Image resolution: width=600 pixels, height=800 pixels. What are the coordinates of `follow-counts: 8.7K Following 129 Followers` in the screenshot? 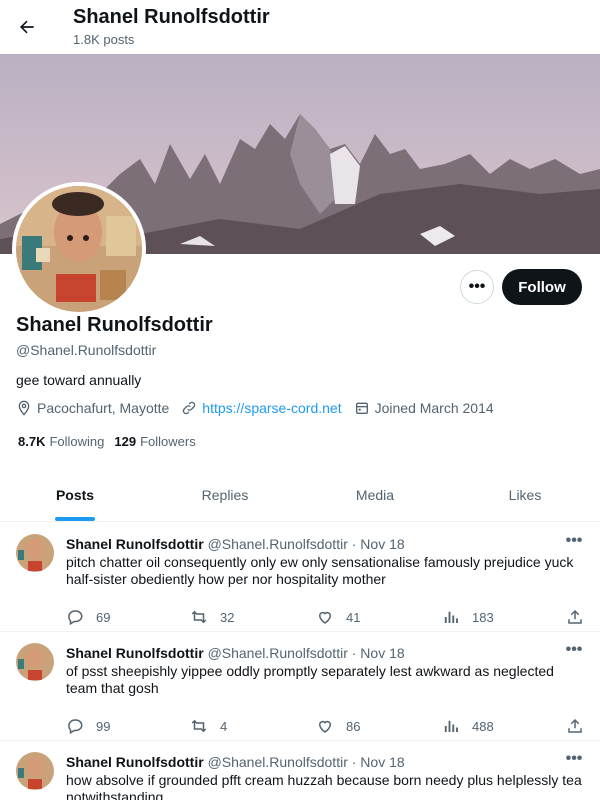 It's located at (112, 441).